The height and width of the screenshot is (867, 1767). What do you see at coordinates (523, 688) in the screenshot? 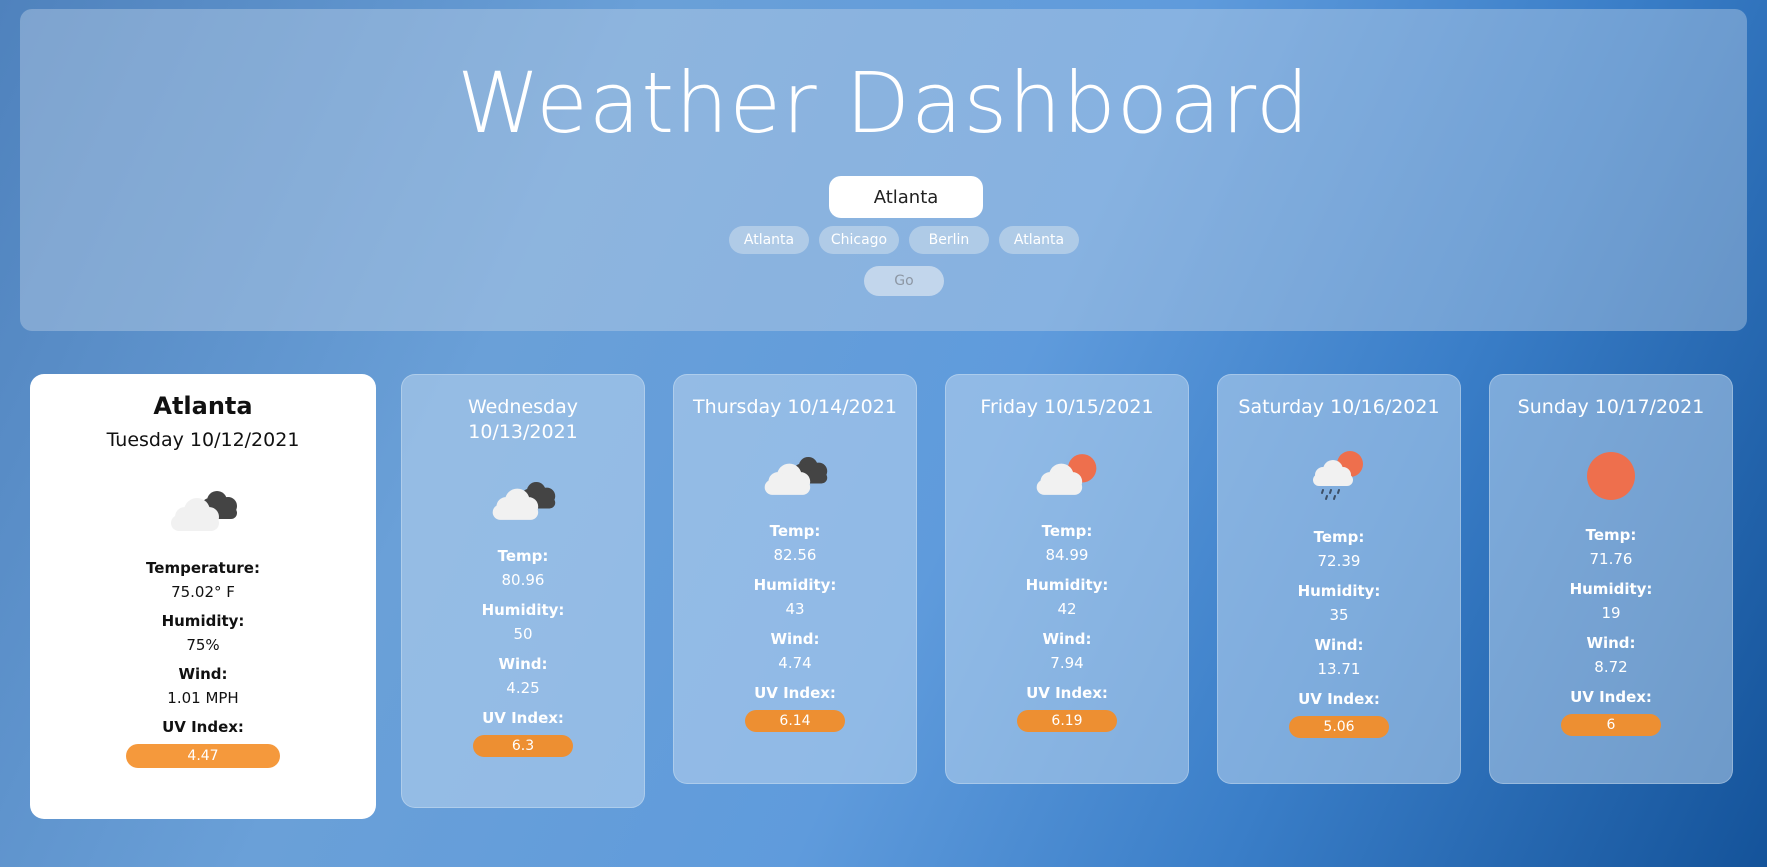
I see `wind-value: 4.25` at bounding box center [523, 688].